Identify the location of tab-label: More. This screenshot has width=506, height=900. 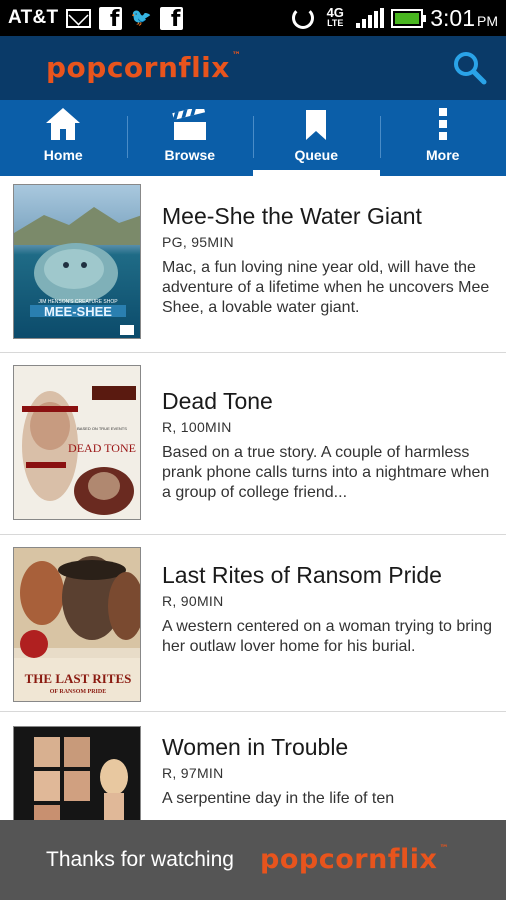
(443, 155).